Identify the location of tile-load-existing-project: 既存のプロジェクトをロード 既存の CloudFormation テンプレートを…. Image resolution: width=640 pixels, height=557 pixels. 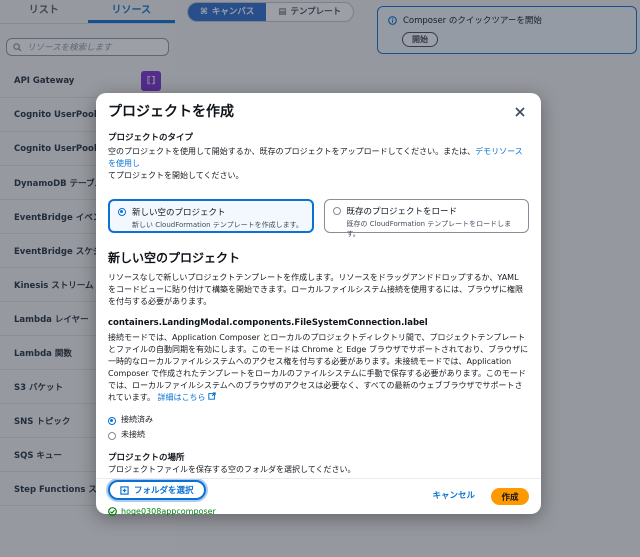
(426, 218).